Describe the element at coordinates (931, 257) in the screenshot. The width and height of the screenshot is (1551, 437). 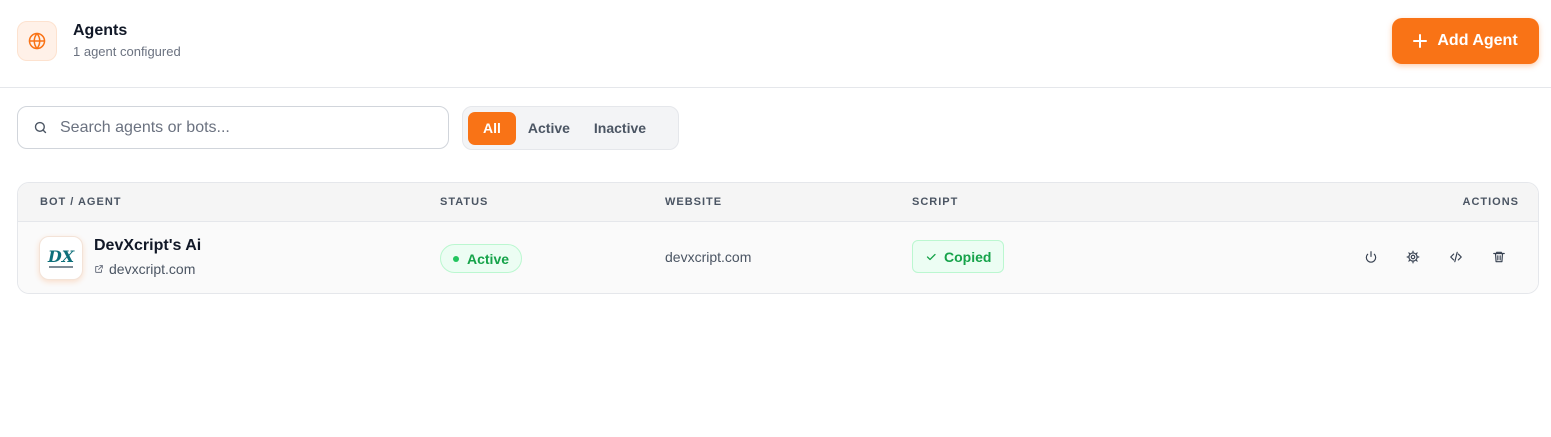
I see `check-icon` at that location.